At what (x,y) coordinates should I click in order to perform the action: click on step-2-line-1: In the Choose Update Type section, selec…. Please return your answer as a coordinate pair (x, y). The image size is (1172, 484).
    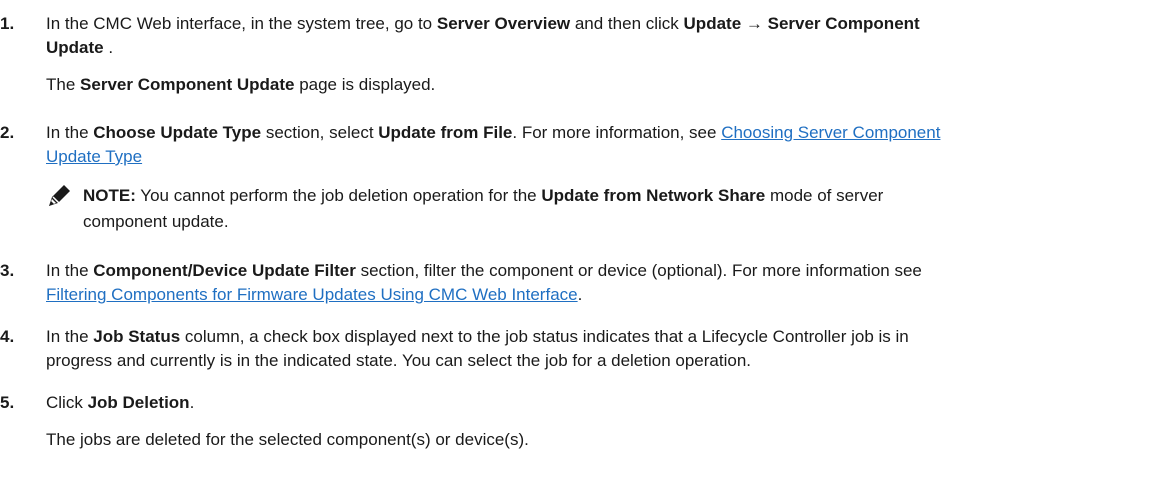
    Looking at the image, I should click on (493, 133).